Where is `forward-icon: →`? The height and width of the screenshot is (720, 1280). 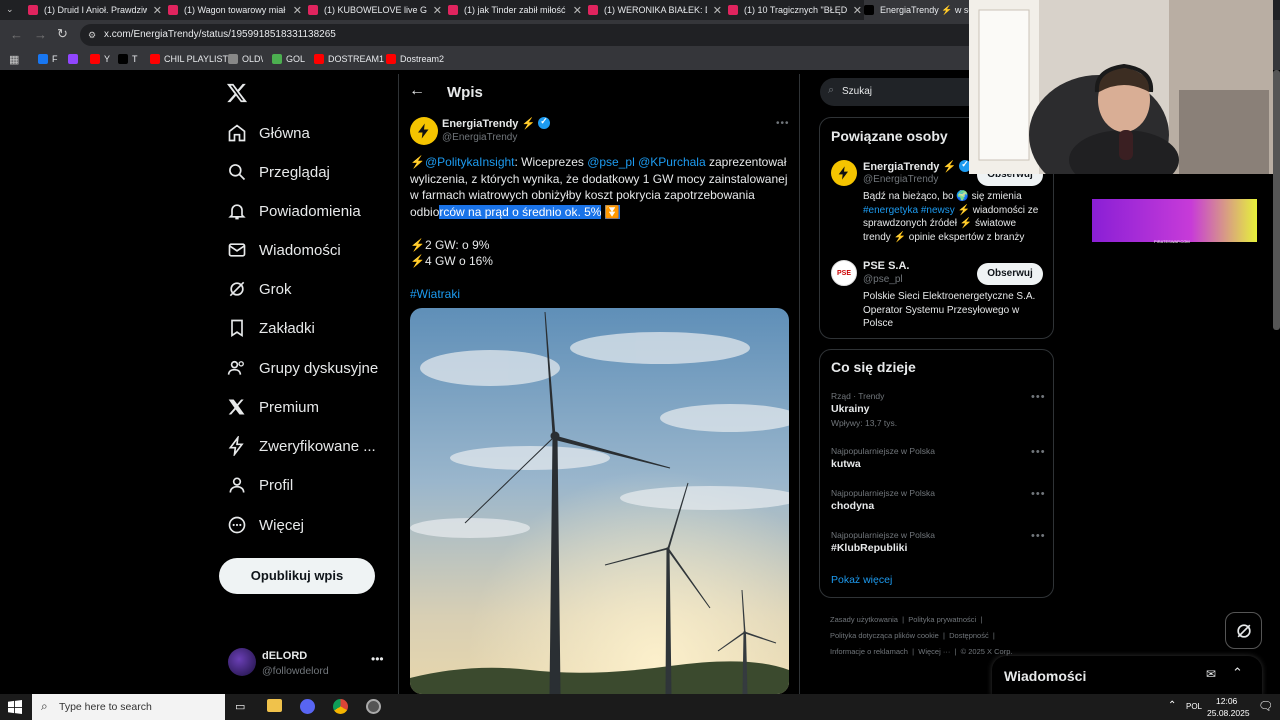 forward-icon: → is located at coordinates (40, 34).